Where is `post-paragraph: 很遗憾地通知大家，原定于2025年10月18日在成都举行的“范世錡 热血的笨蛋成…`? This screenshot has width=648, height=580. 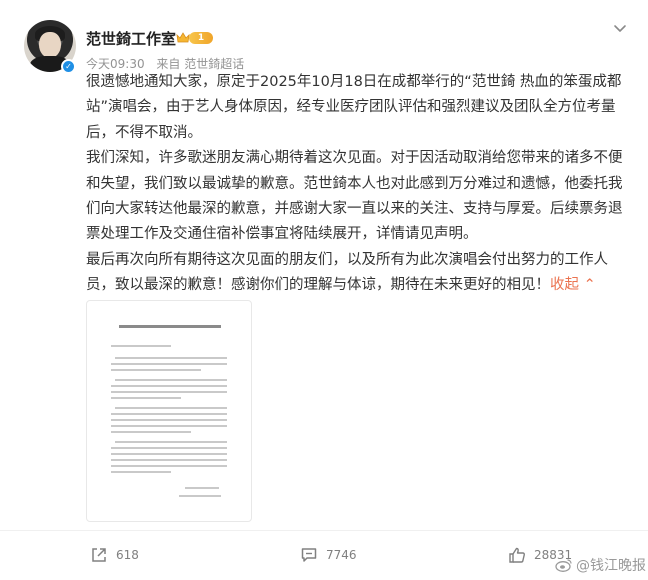
post-paragraph: 很遗憾地通知大家，原定于2025年10月18日在成都举行的“范世錡 热血的笨蛋成… is located at coordinates (354, 107).